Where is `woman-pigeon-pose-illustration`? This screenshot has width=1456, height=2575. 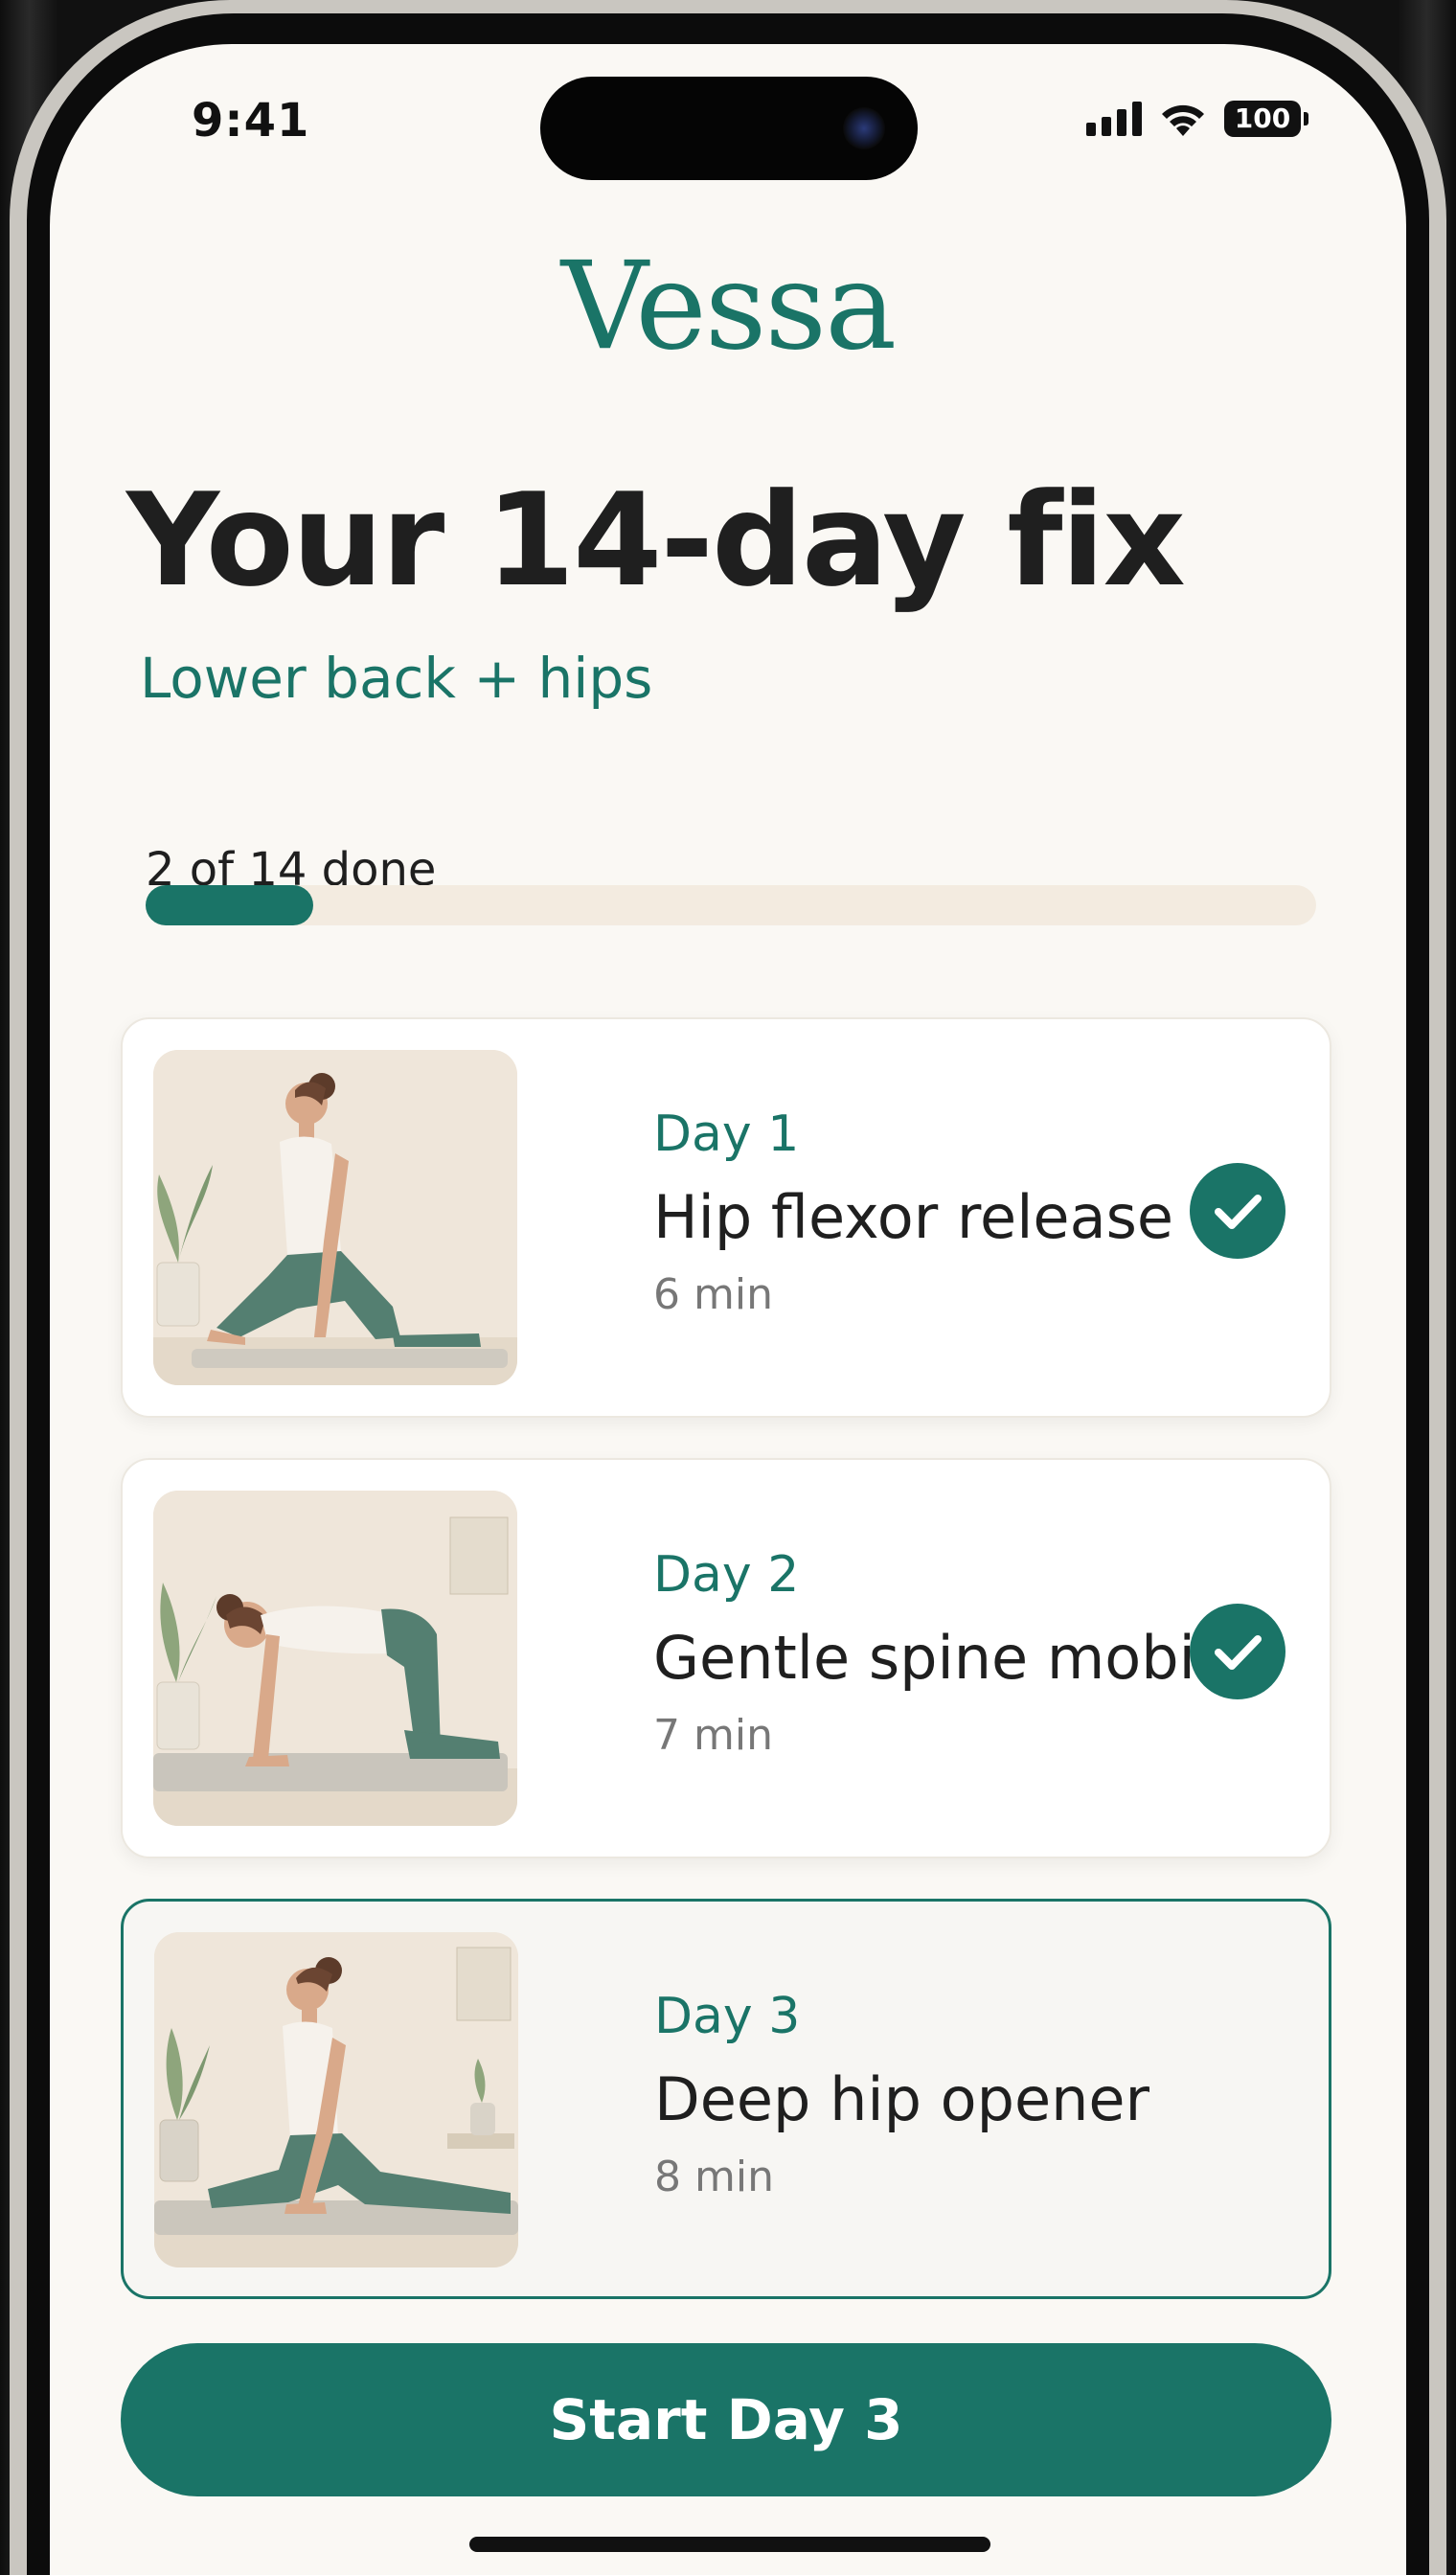 woman-pigeon-pose-illustration is located at coordinates (336, 2099).